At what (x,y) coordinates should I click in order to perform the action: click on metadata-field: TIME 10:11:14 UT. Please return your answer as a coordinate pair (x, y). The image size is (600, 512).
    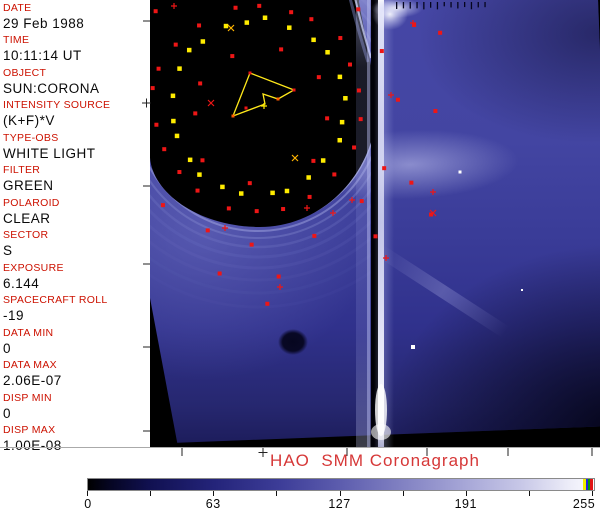
    Looking at the image, I should click on (76, 49).